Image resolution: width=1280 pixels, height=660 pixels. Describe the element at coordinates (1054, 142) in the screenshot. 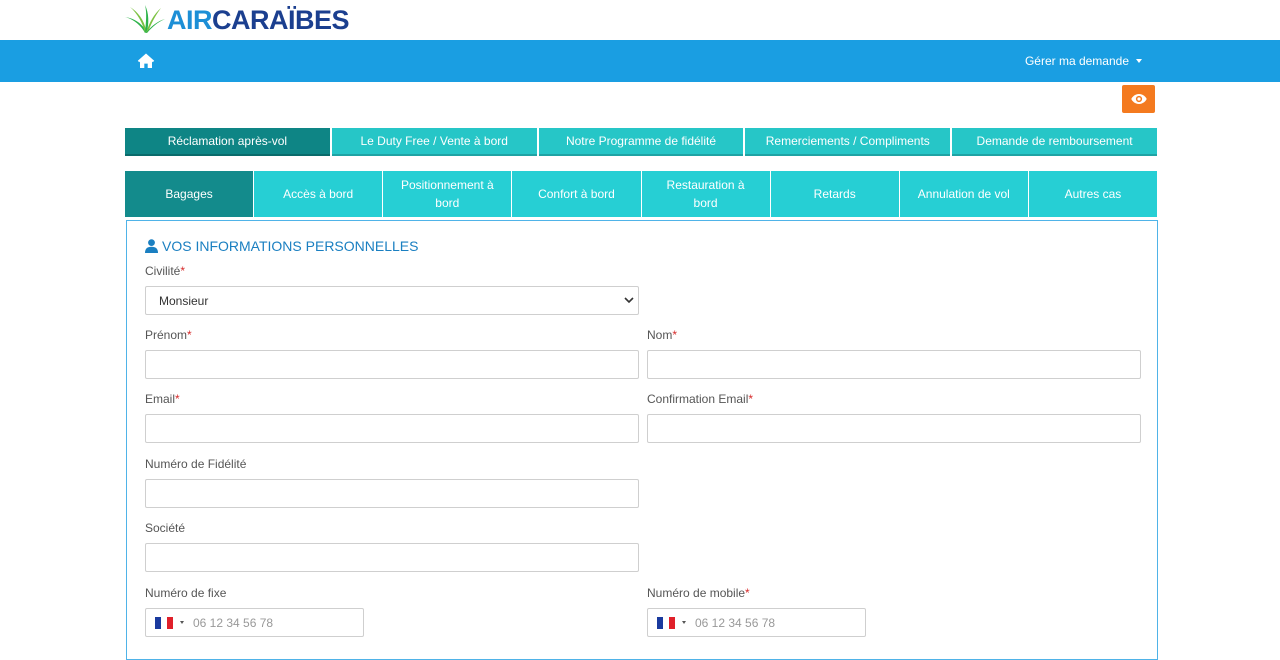

I see `tab-remboursement: Demande de remboursement` at that location.